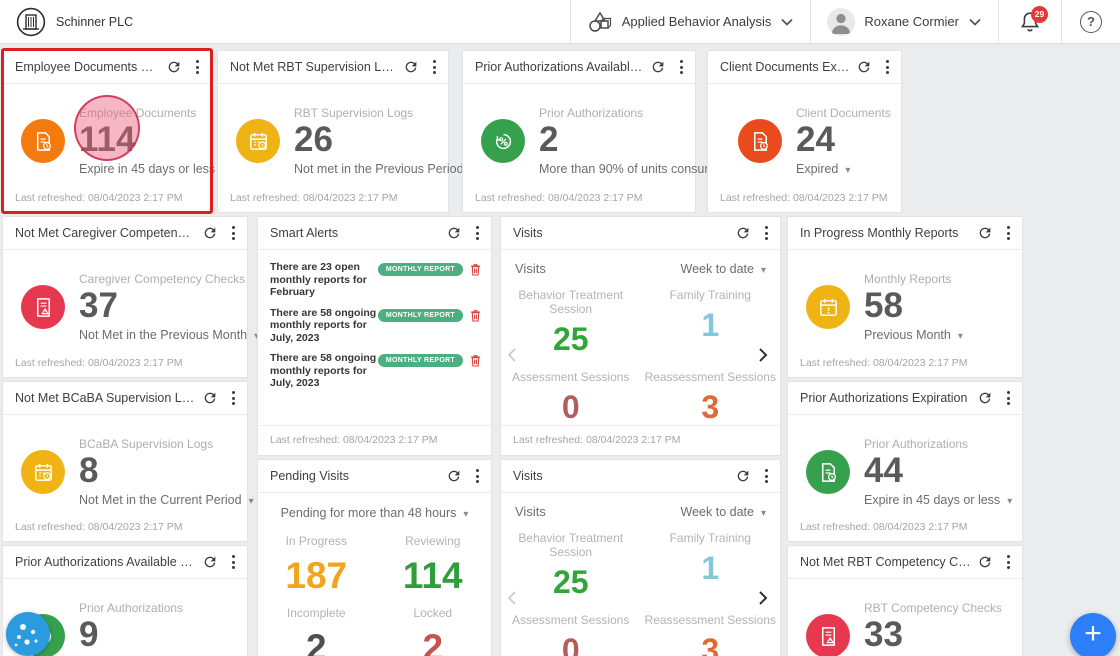 This screenshot has width=1120, height=656. Describe the element at coordinates (828, 307) in the screenshot. I see `calendar-alert-icon` at that location.